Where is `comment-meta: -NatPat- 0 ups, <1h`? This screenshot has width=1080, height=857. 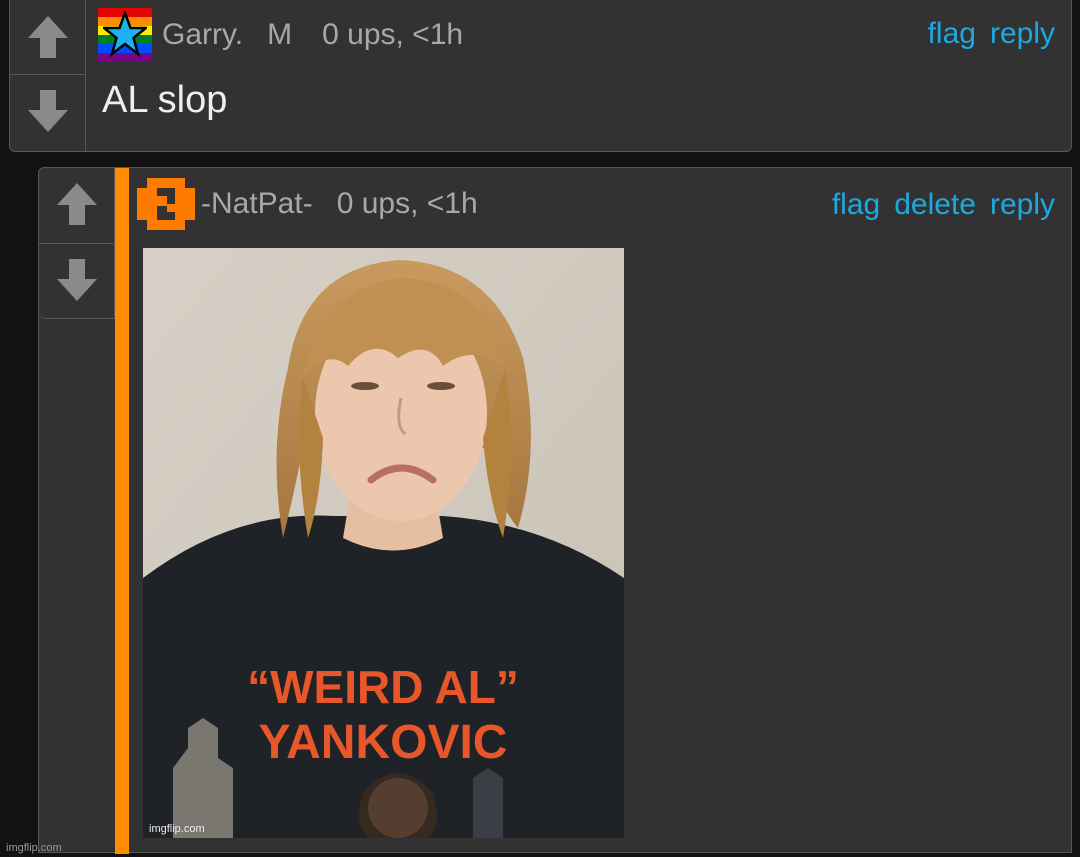
comment-meta: -NatPat- 0 ups, <1h is located at coordinates (307, 204).